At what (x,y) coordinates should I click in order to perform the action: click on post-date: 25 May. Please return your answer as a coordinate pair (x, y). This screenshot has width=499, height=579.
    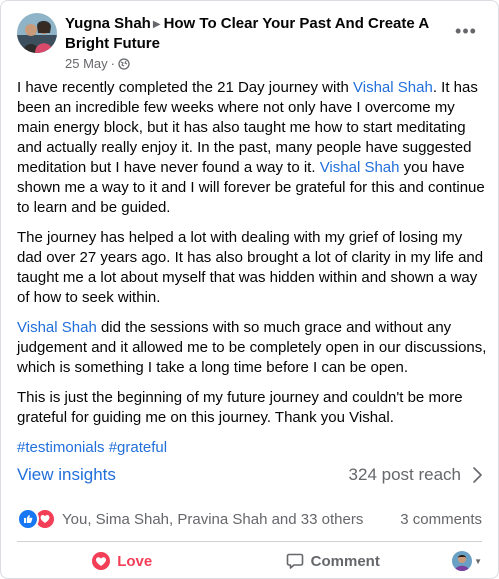
    Looking at the image, I should click on (86, 63).